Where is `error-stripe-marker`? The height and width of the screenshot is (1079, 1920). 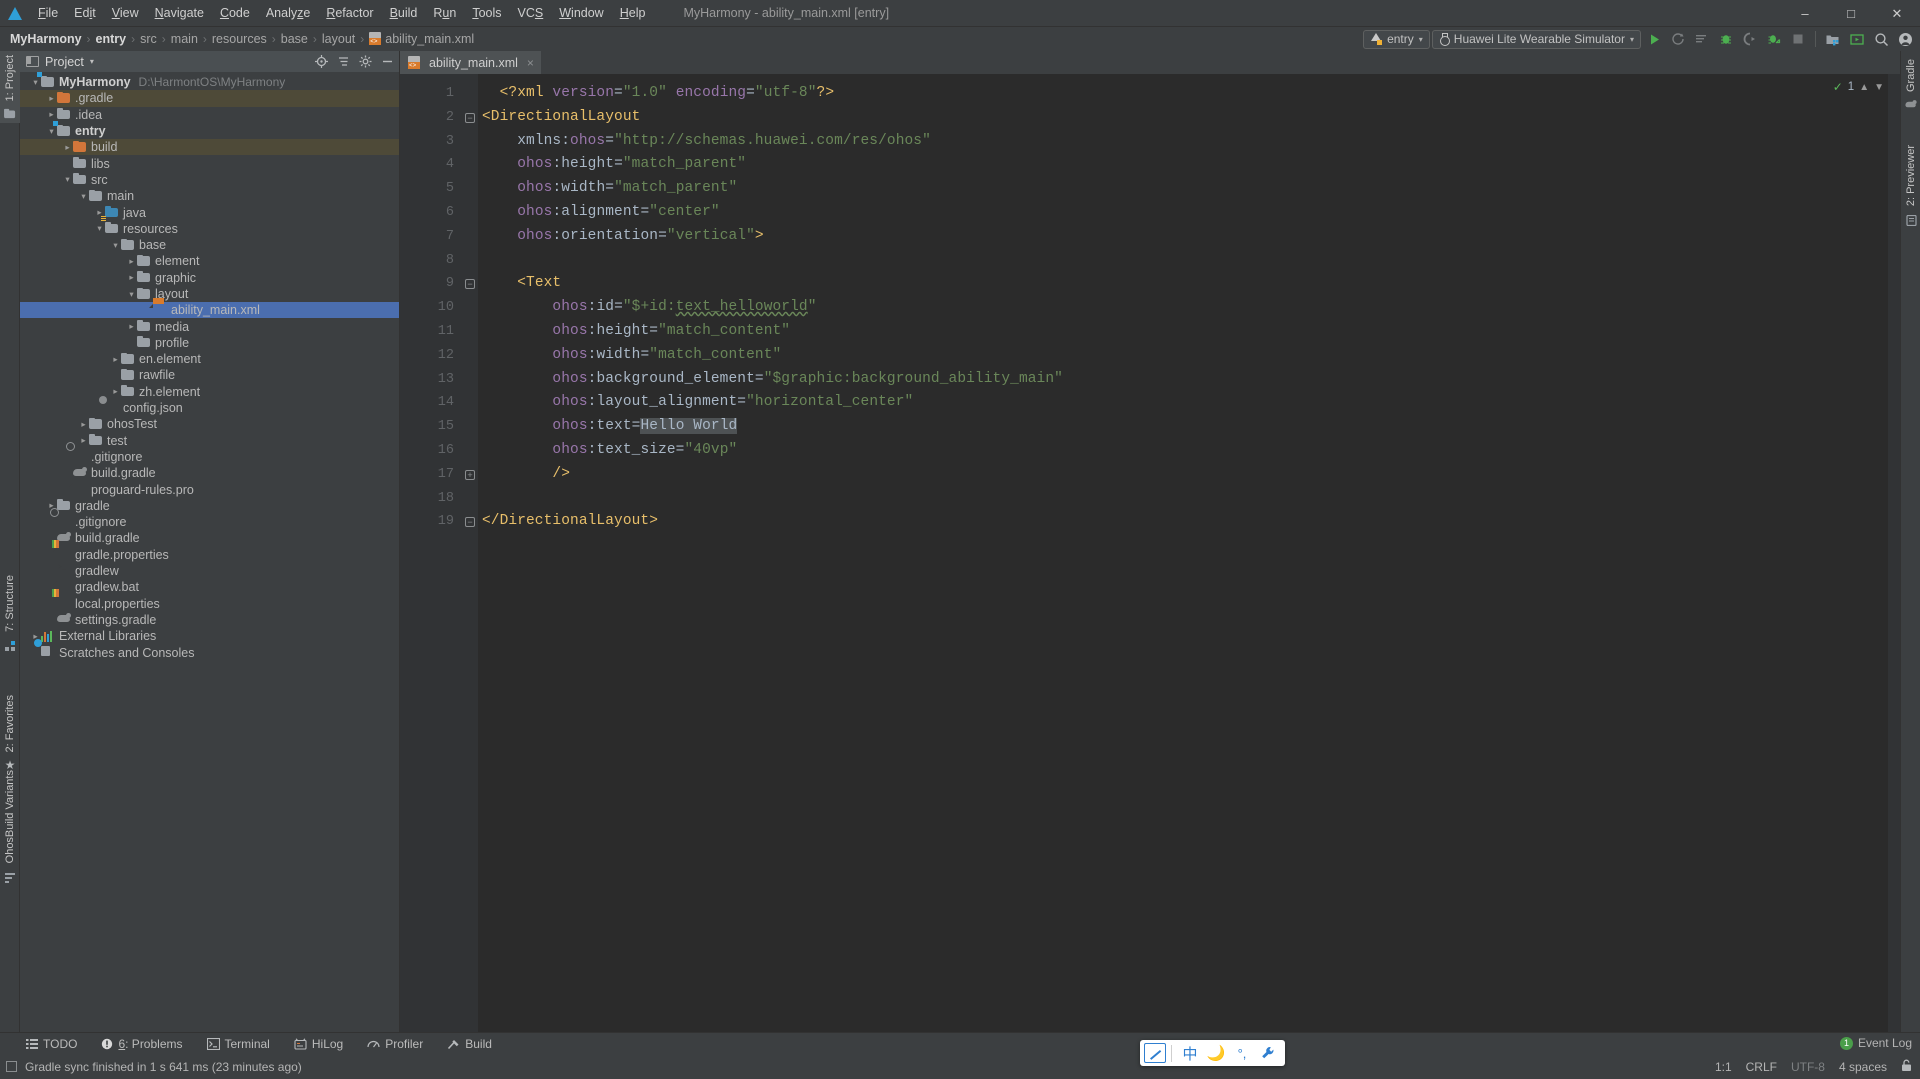
error-stripe-marker is located at coordinates (1894, 553).